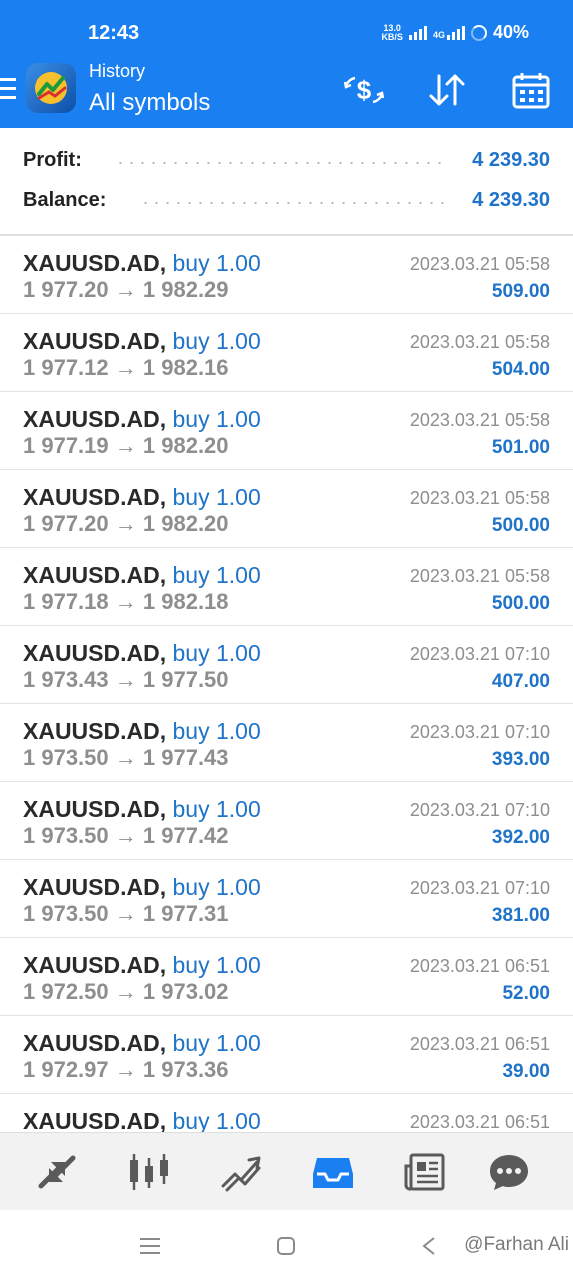  I want to click on trade-prices: 1 977.19 → 1 982.20, so click(126, 446).